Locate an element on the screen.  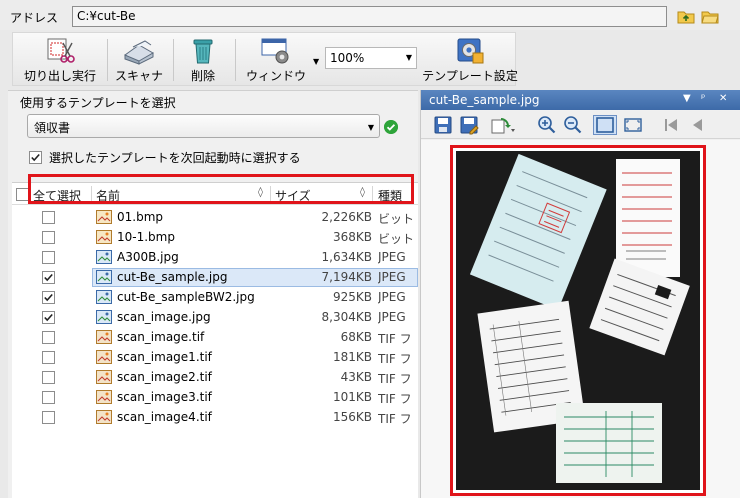
file-name: scan_image3.tif is located at coordinates (164, 397).